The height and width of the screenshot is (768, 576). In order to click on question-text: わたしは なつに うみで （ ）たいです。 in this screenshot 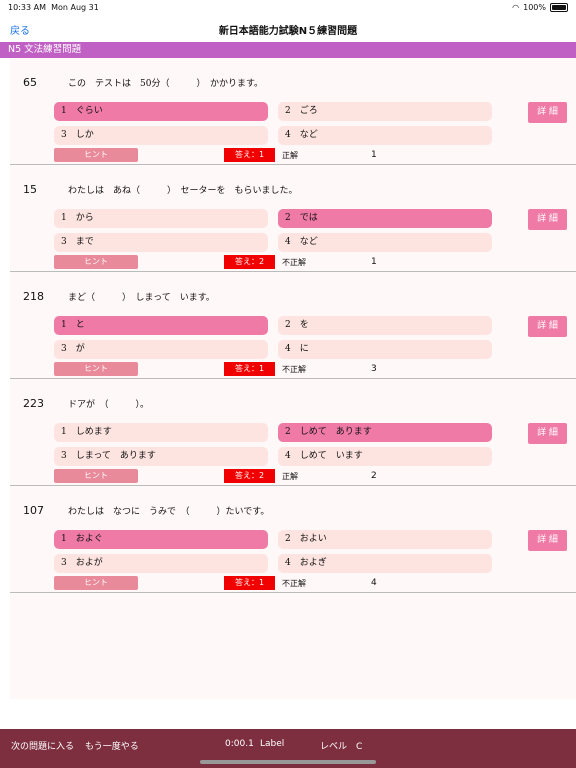, I will do `click(169, 512)`.